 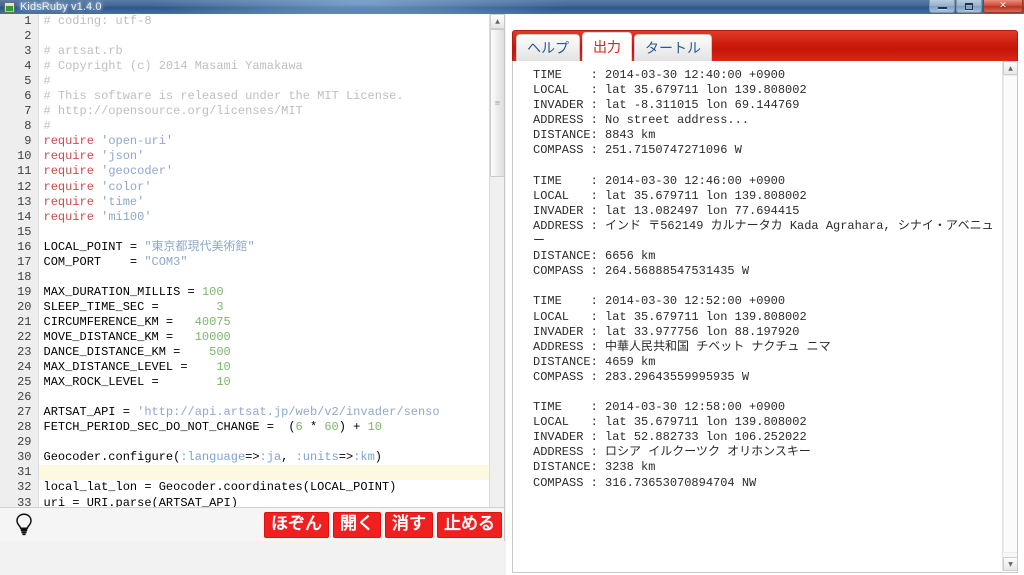 What do you see at coordinates (409, 525) in the screenshot?
I see `clear-button: 消す` at bounding box center [409, 525].